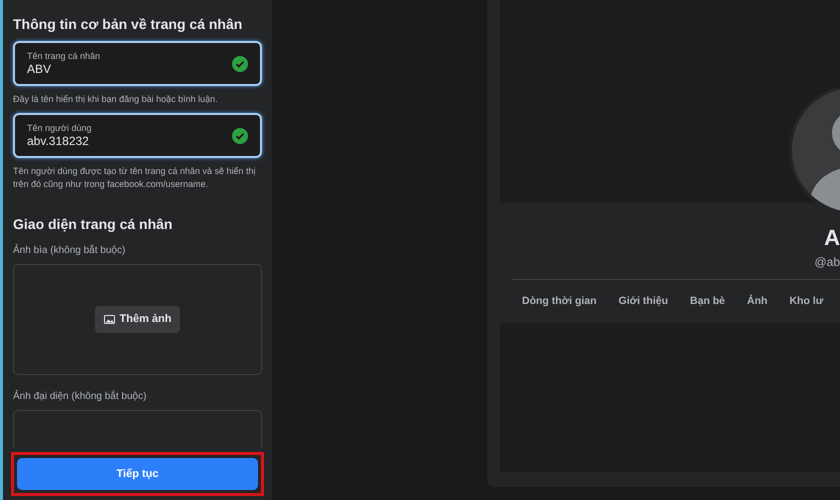 The height and width of the screenshot is (500, 840). I want to click on field-label: Tên người dùng, so click(59, 128).